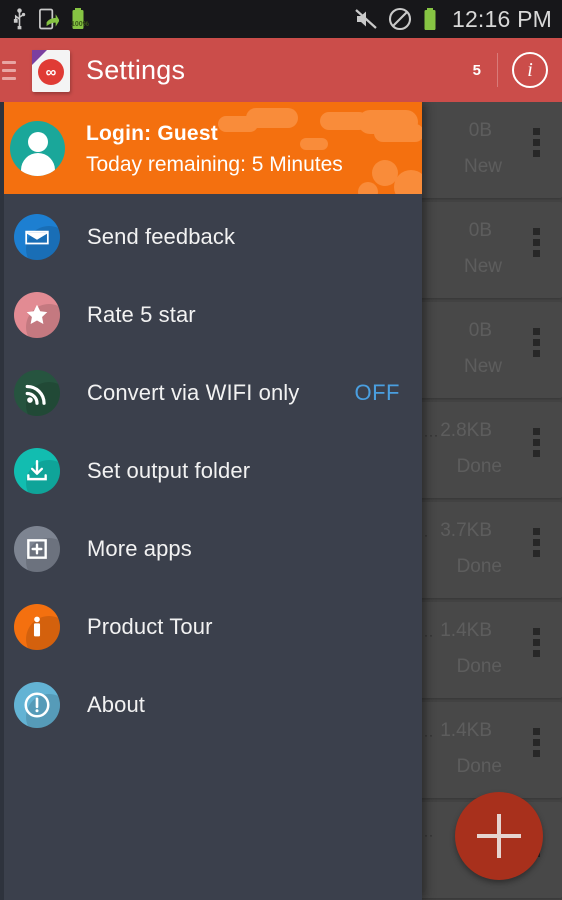 This screenshot has height=900, width=562. Describe the element at coordinates (152, 133) in the screenshot. I see `login-label: Login: Guest` at that location.